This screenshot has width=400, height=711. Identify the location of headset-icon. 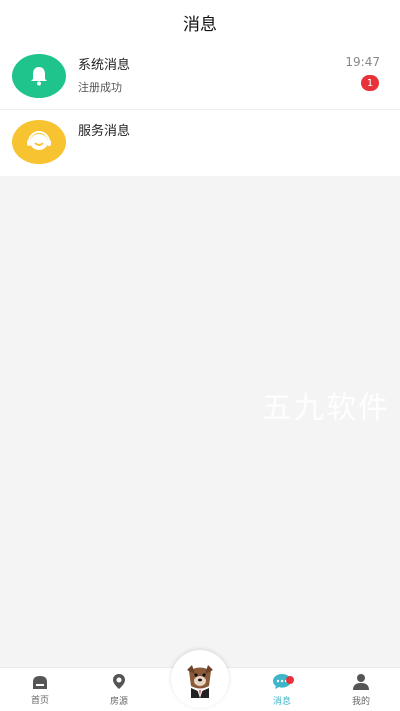
(39, 142).